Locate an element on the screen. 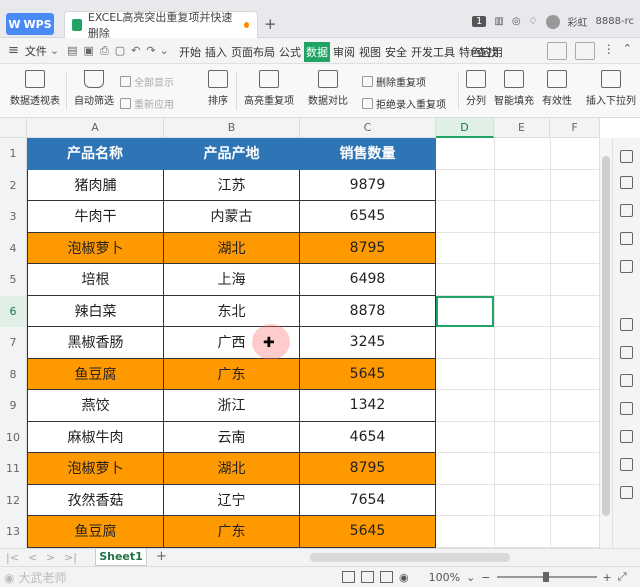 The width and height of the screenshot is (640, 587). table-cell: 培根 is located at coordinates (95, 280).